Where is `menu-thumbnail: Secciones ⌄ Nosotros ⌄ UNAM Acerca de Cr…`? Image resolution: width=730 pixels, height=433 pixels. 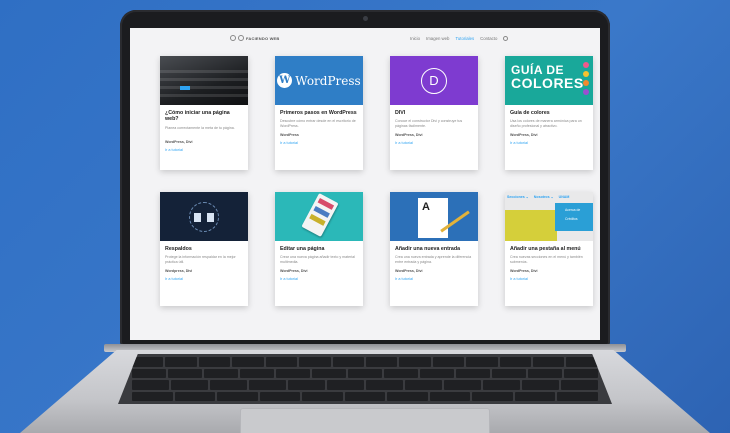 menu-thumbnail: Secciones ⌄ Nosotros ⌄ UNAM Acerca de Cr… is located at coordinates (549, 216).